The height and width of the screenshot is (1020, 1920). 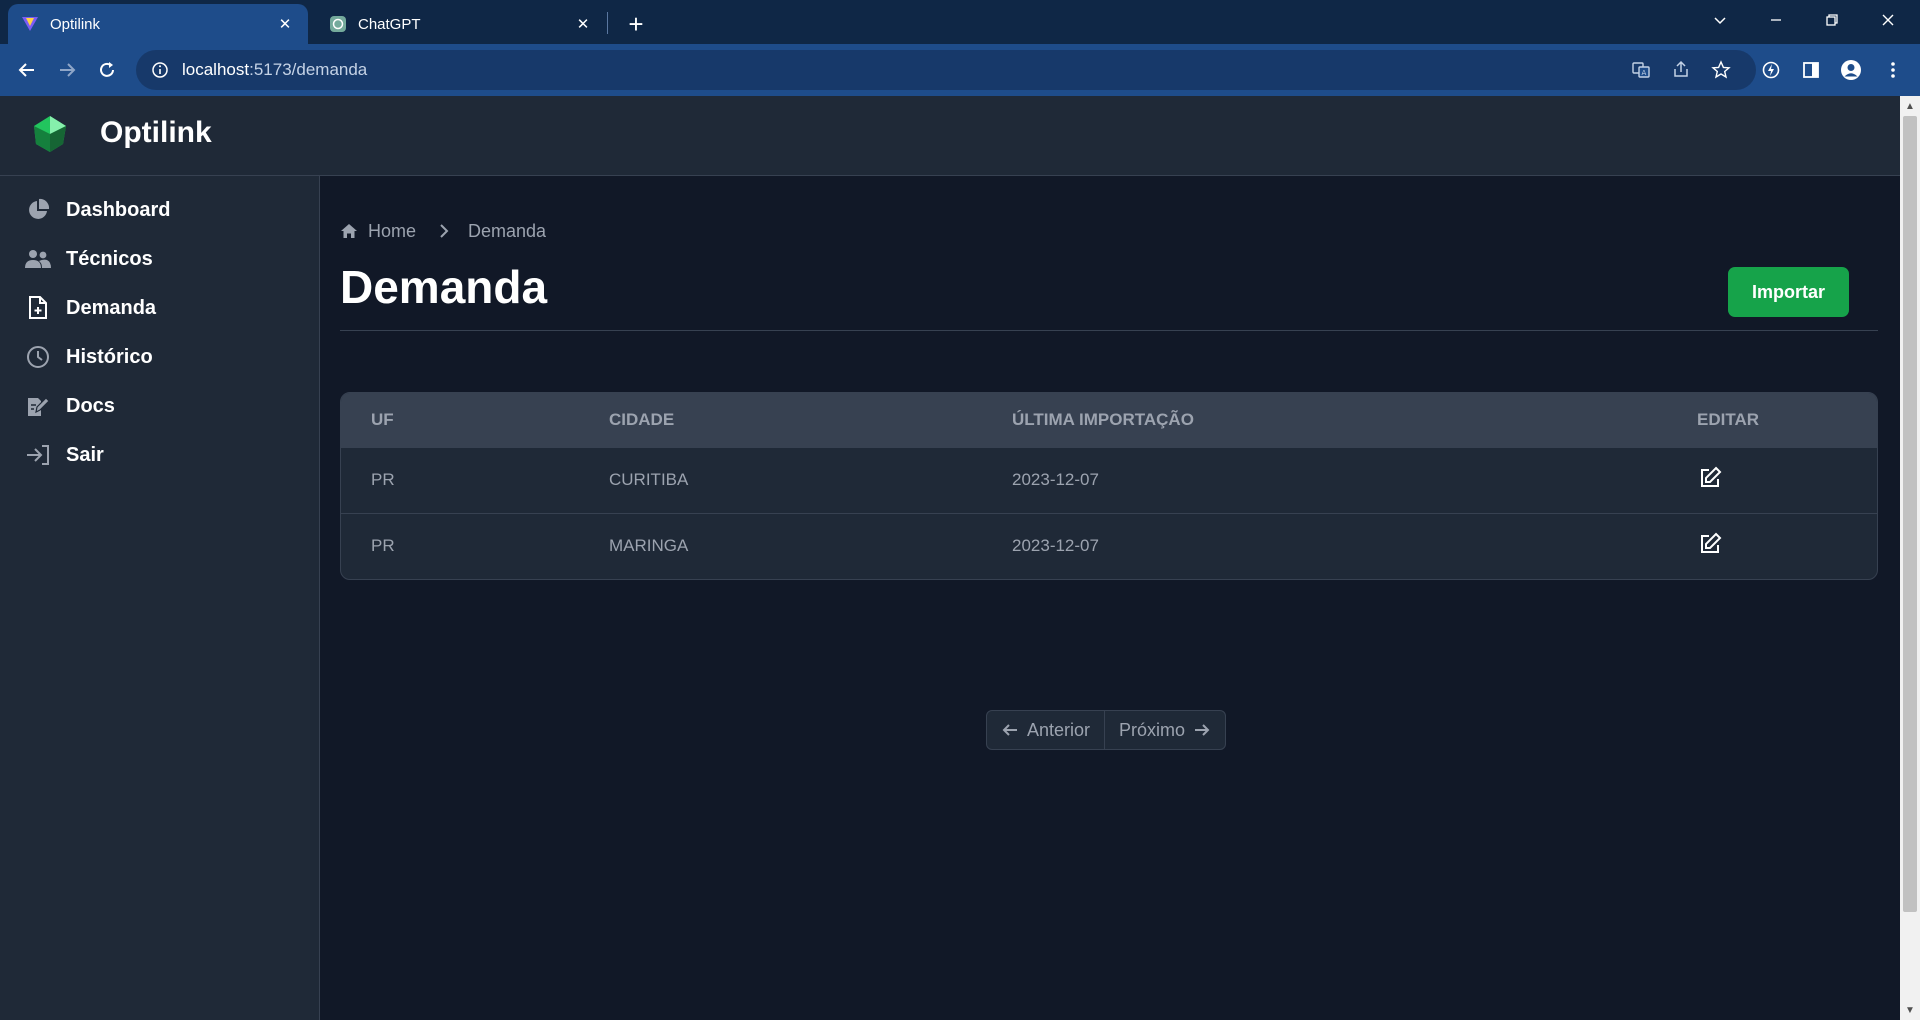 What do you see at coordinates (118, 209) in the screenshot?
I see `sidebar-item-label: Dashboard` at bounding box center [118, 209].